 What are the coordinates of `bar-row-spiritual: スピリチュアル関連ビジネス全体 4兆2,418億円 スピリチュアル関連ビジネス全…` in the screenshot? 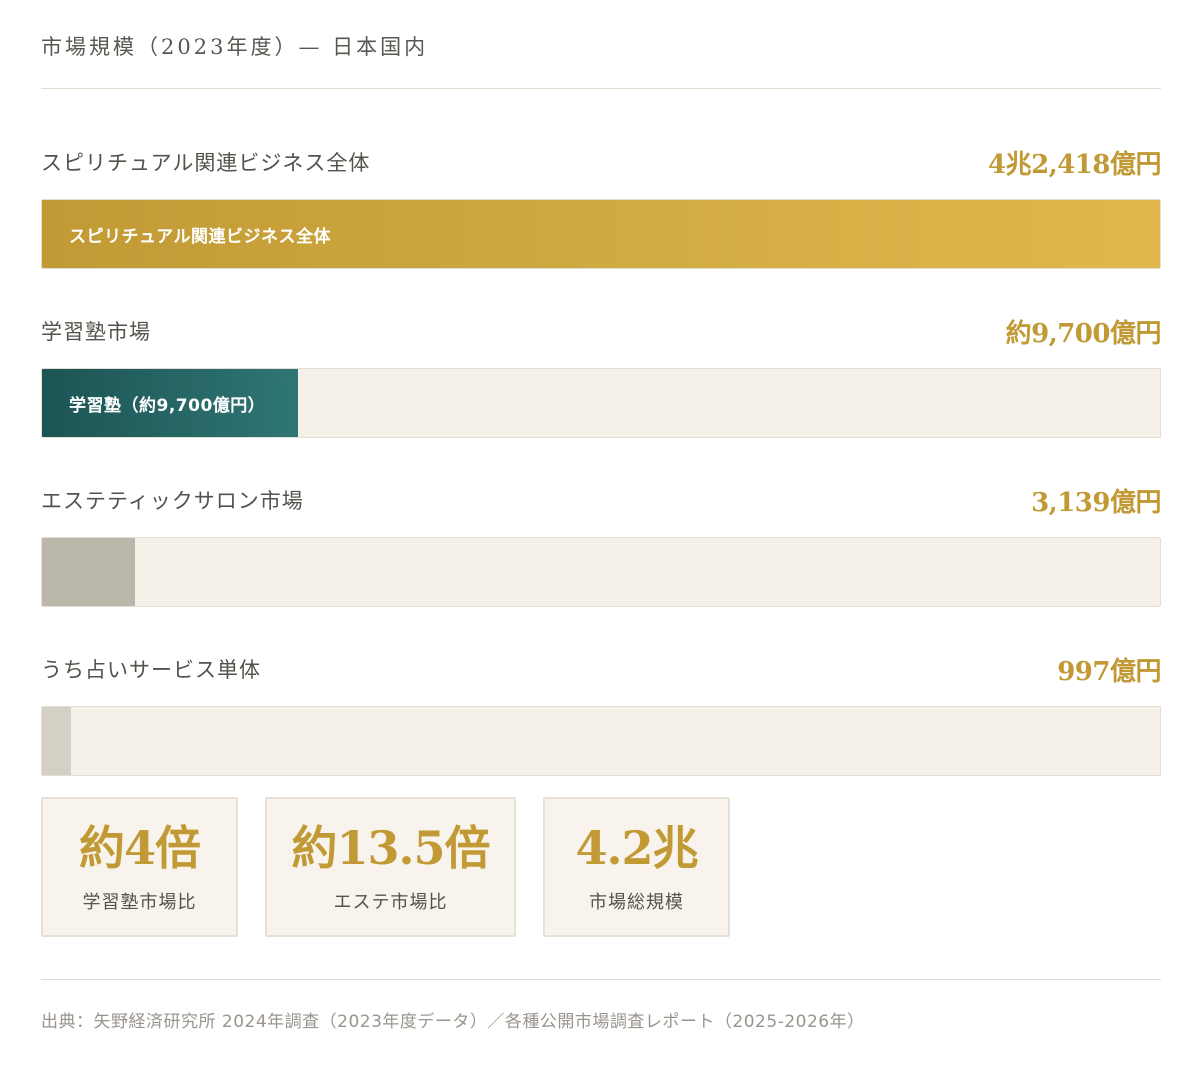 It's located at (601, 226).